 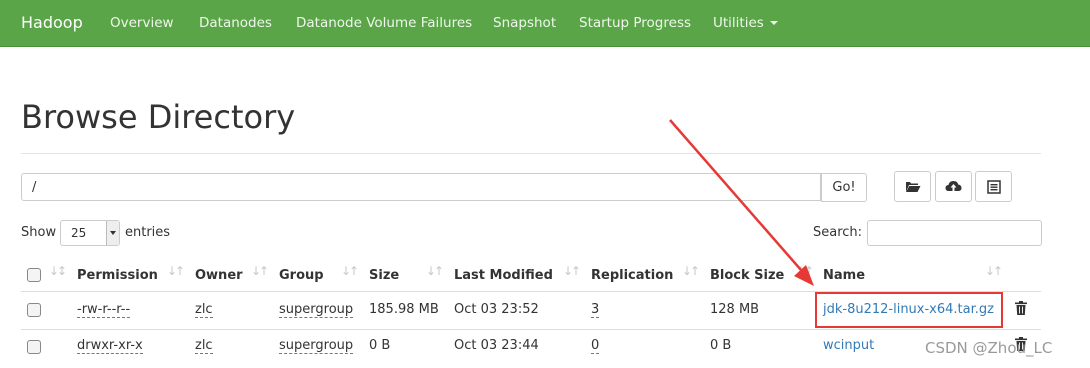 I want to click on cut-paste-button, so click(x=993, y=186).